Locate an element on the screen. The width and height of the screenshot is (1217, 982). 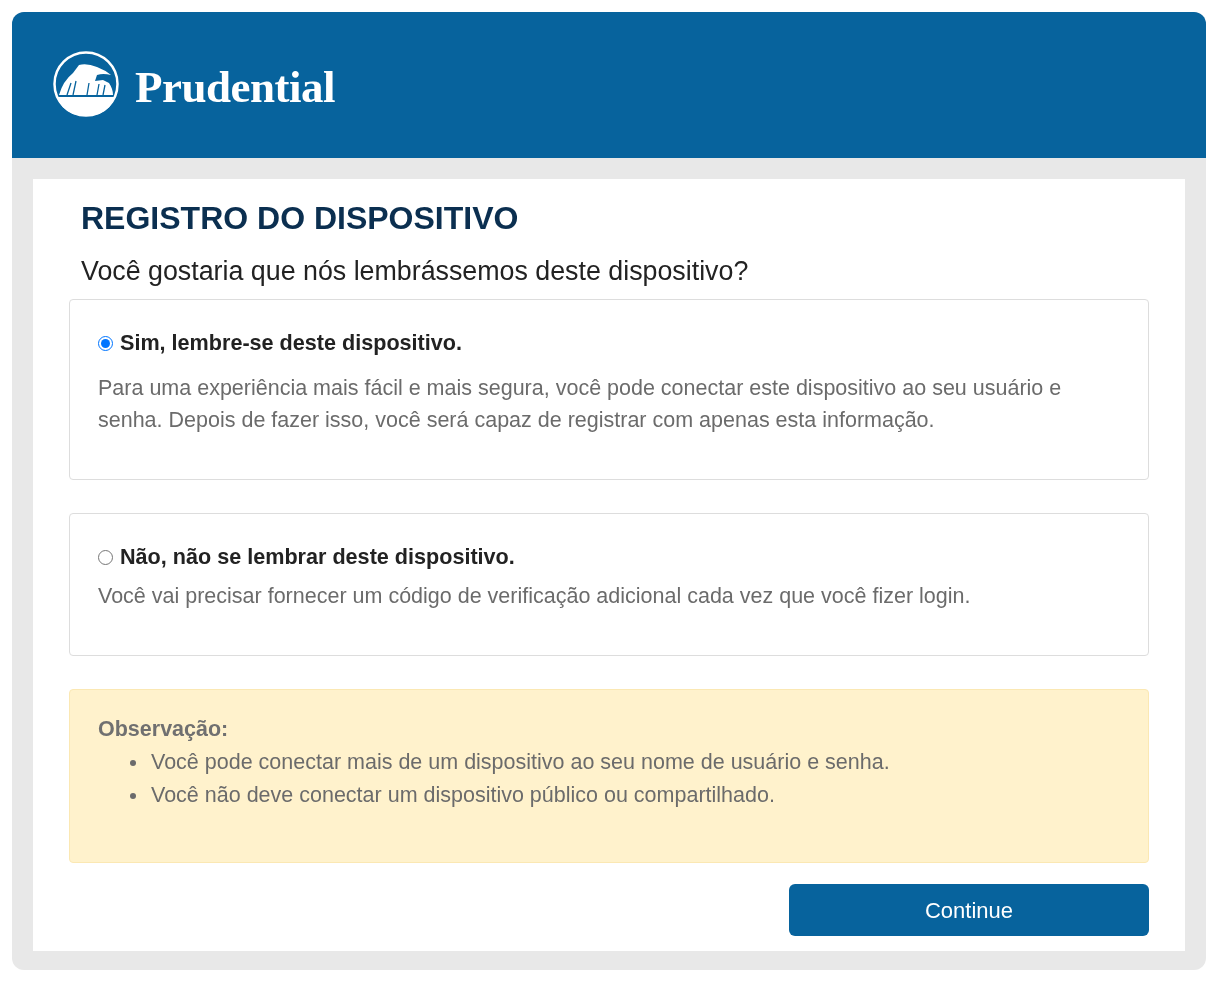
rock-emblem-icon is located at coordinates (86, 84).